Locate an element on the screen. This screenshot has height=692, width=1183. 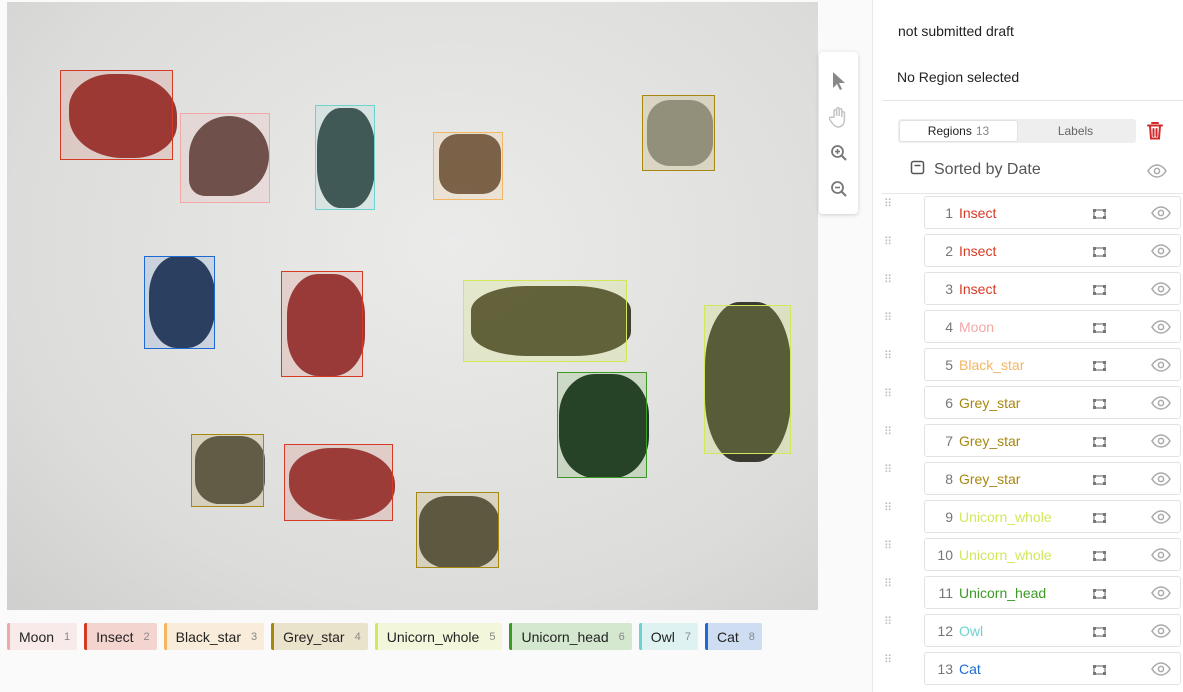
region-item: 9 Unicorn_whole is located at coordinates (1052, 516).